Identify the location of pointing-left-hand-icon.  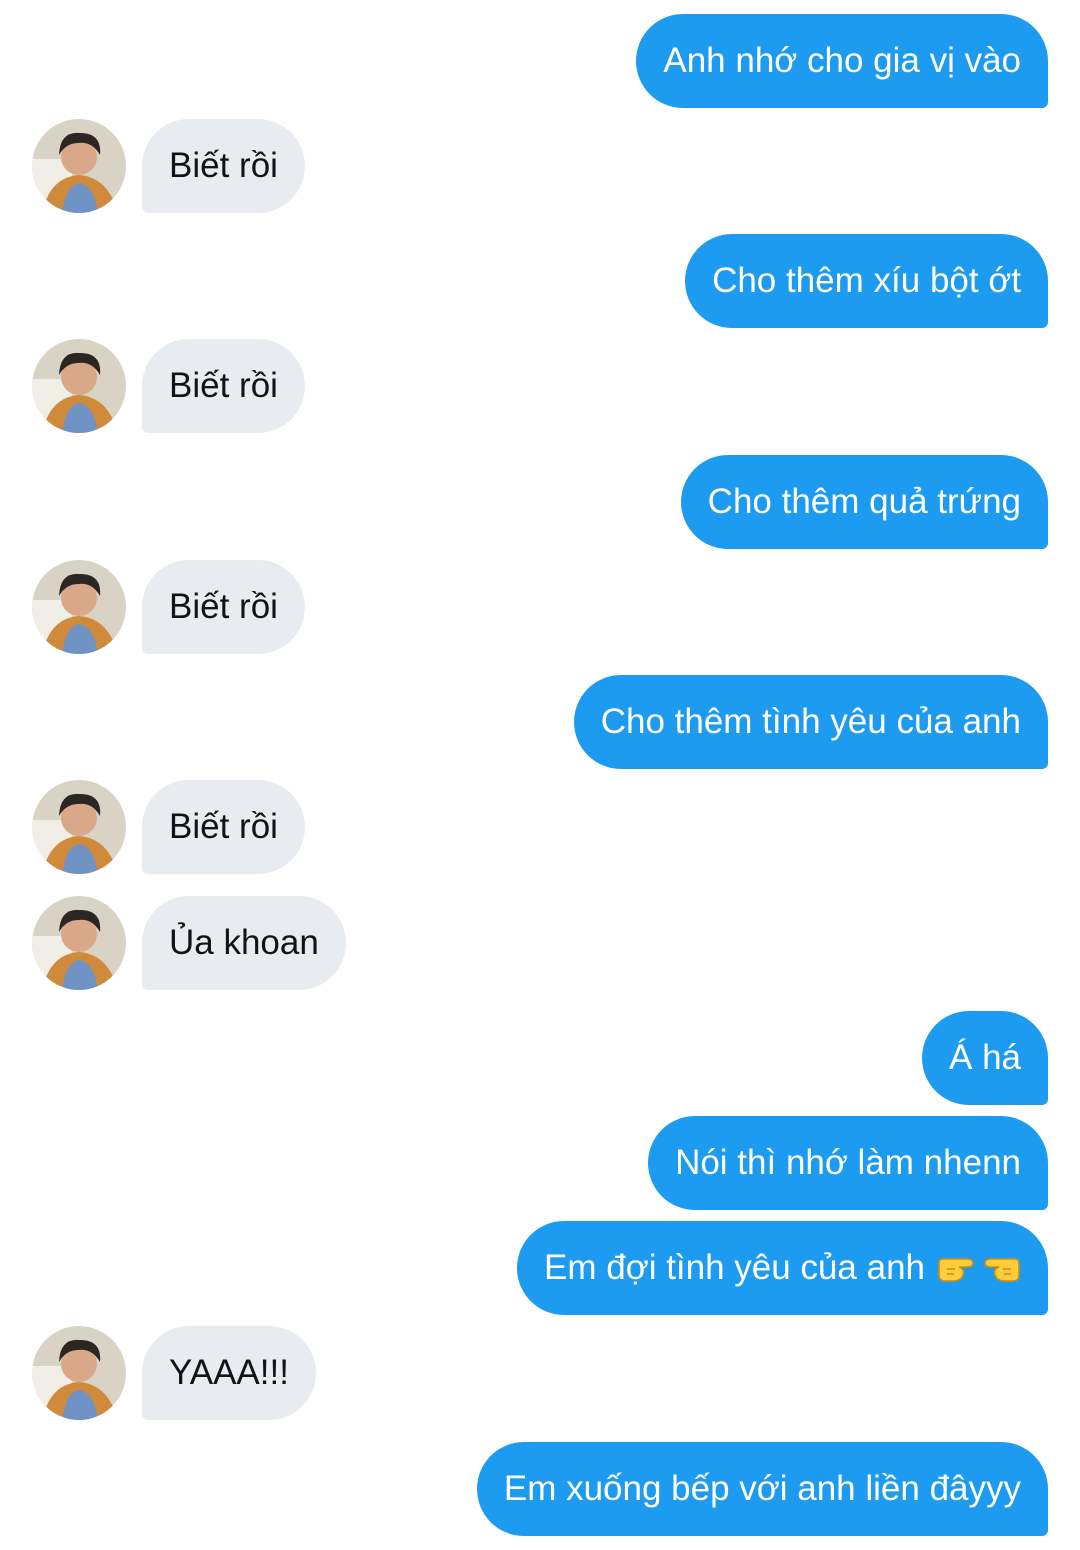
(1002, 1270).